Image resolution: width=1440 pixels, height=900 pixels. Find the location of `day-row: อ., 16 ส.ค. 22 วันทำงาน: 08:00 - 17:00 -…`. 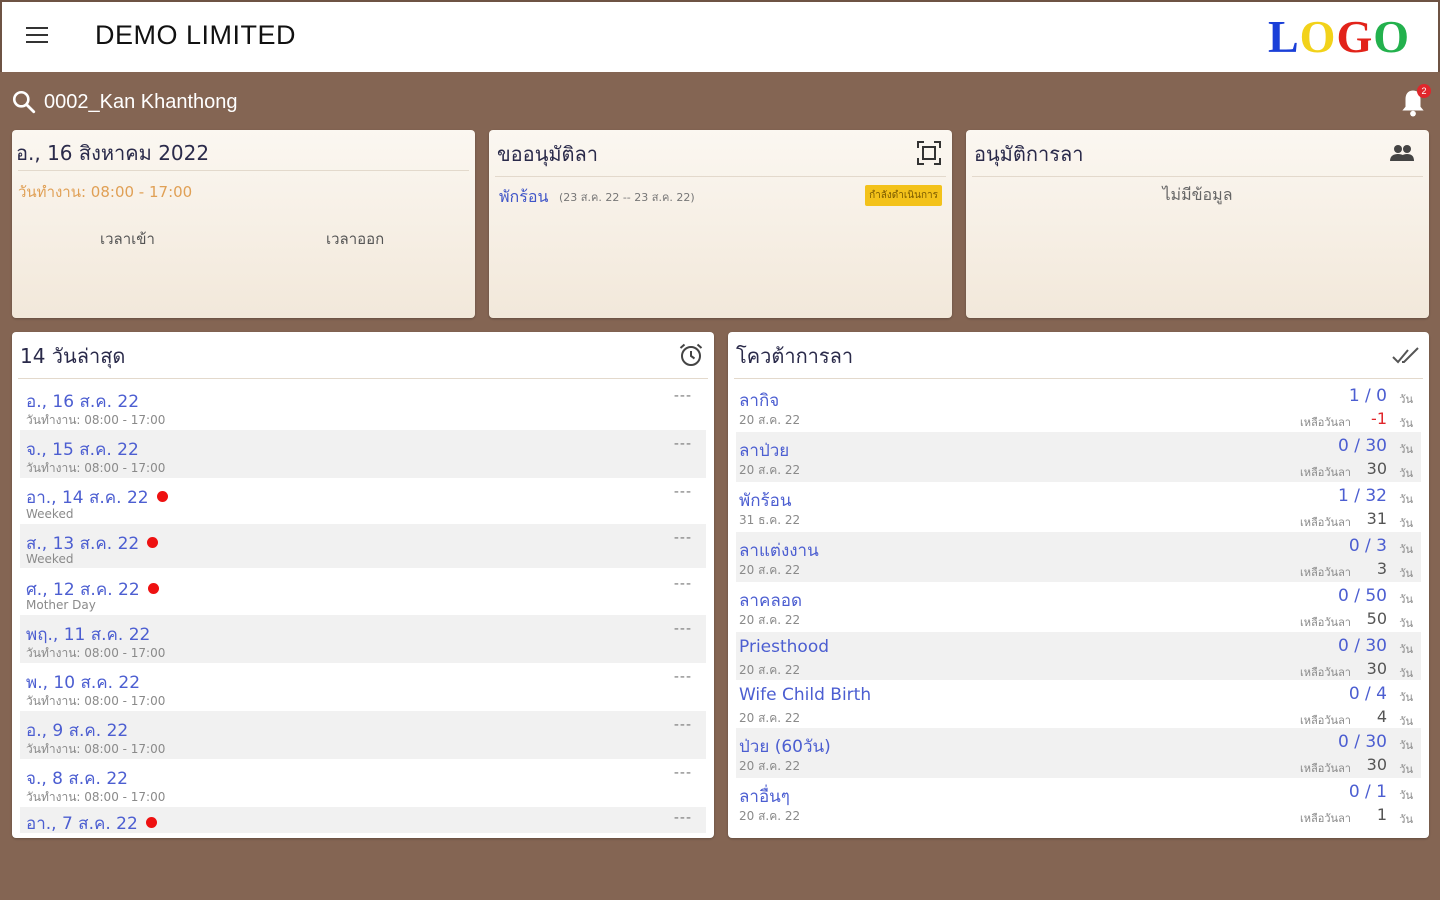

day-row: อ., 16 ส.ค. 22 วันทำงาน: 08:00 - 17:00 -… is located at coordinates (363, 406).